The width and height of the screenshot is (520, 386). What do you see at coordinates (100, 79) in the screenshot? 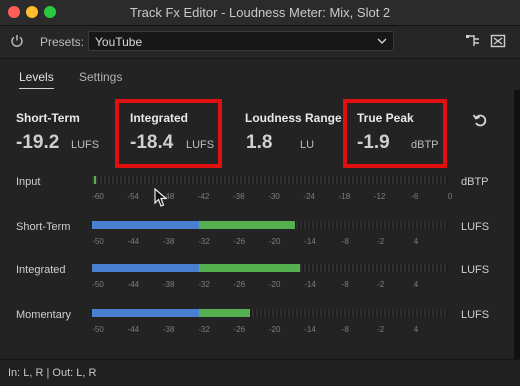
I see `tab-settings: Settings` at bounding box center [100, 79].